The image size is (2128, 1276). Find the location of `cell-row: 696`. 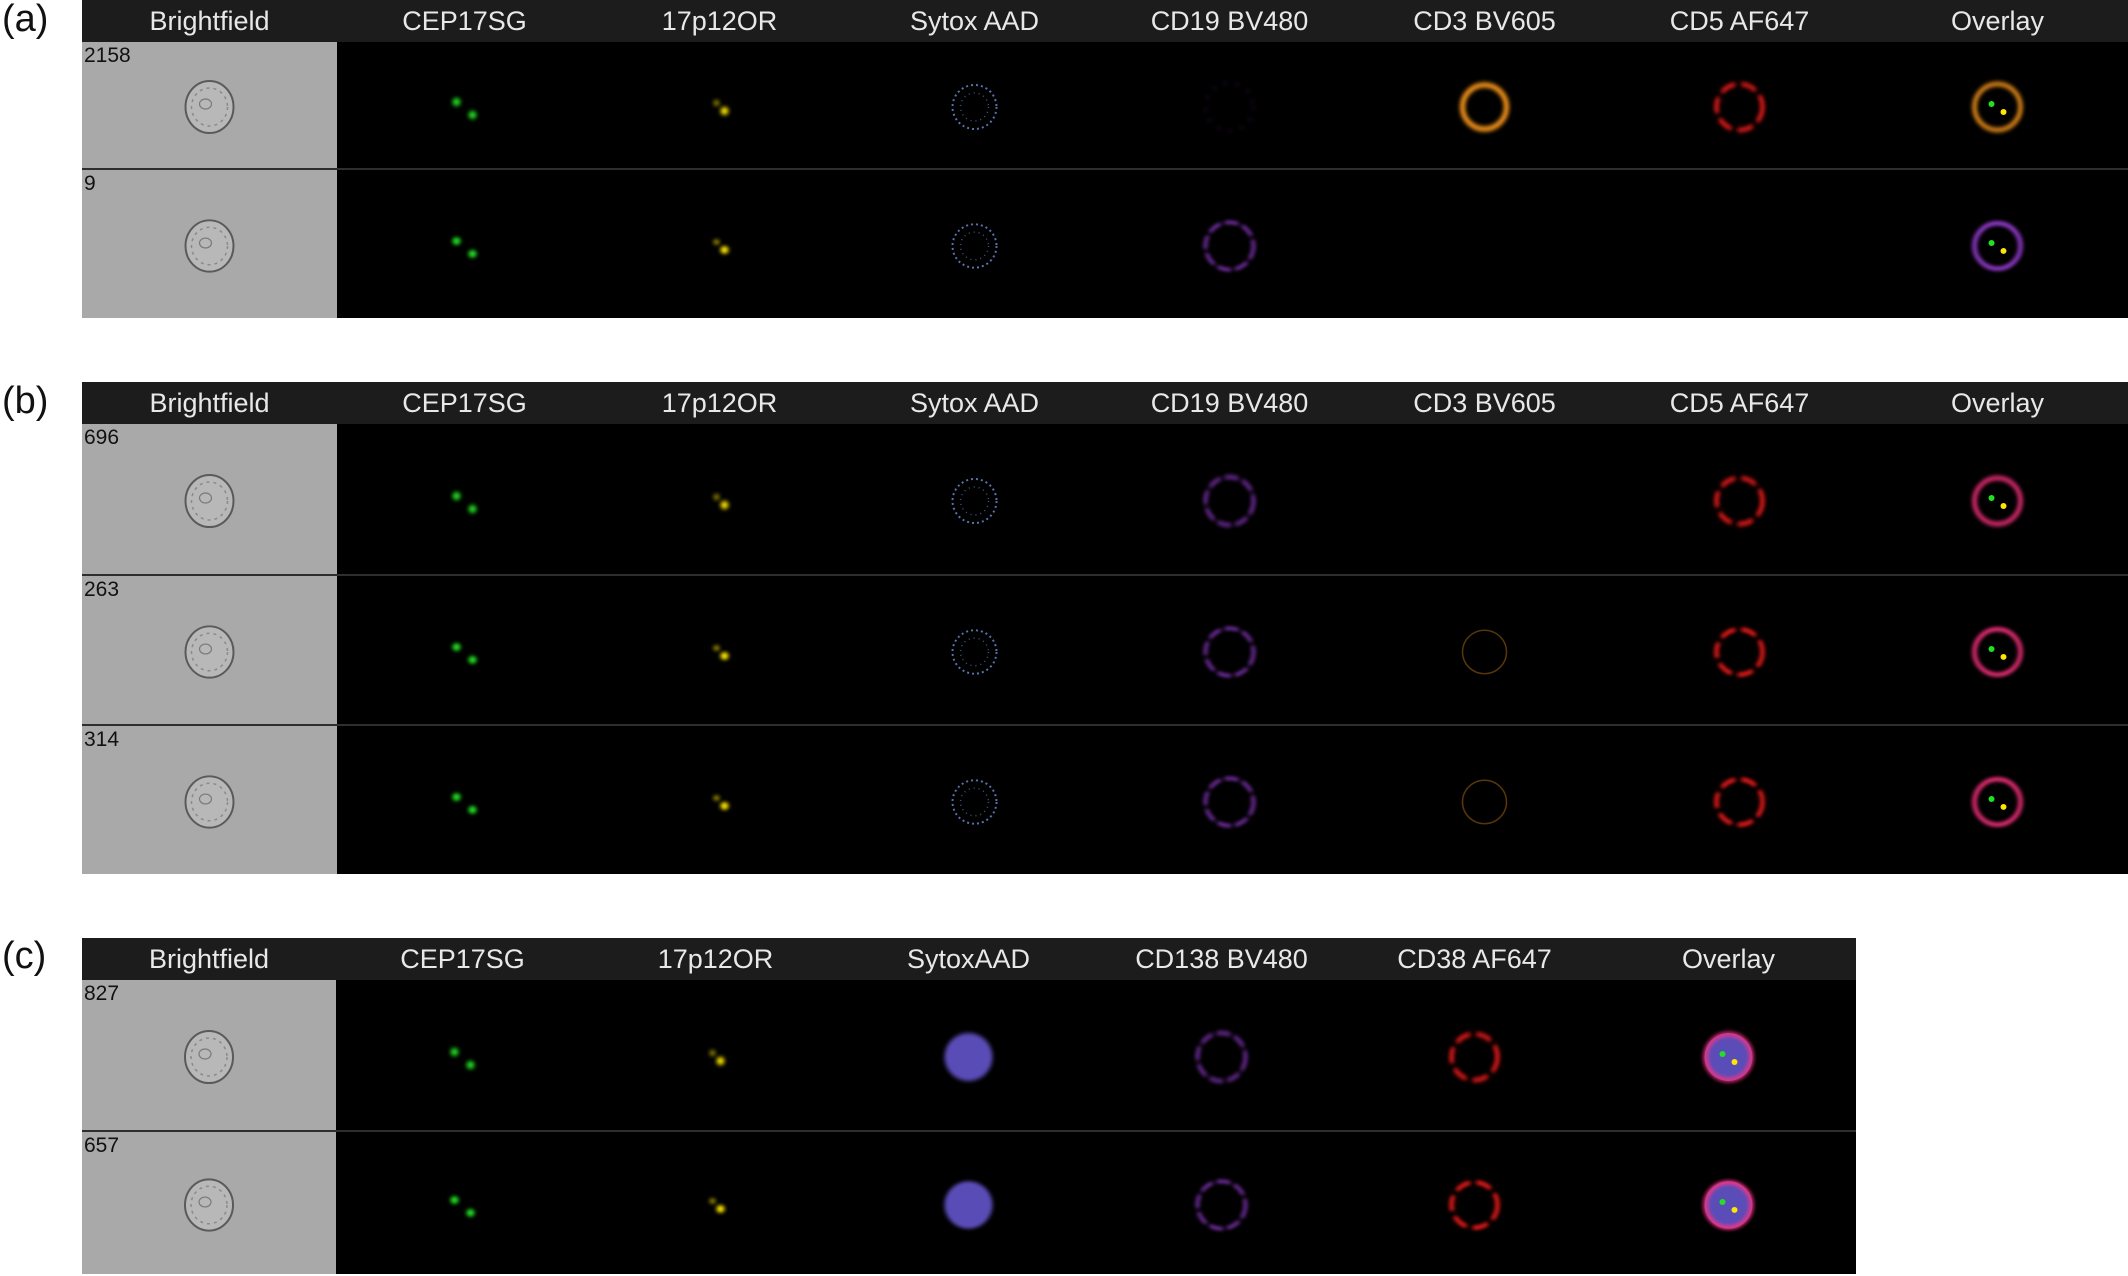

cell-row: 696 is located at coordinates (1105, 499).